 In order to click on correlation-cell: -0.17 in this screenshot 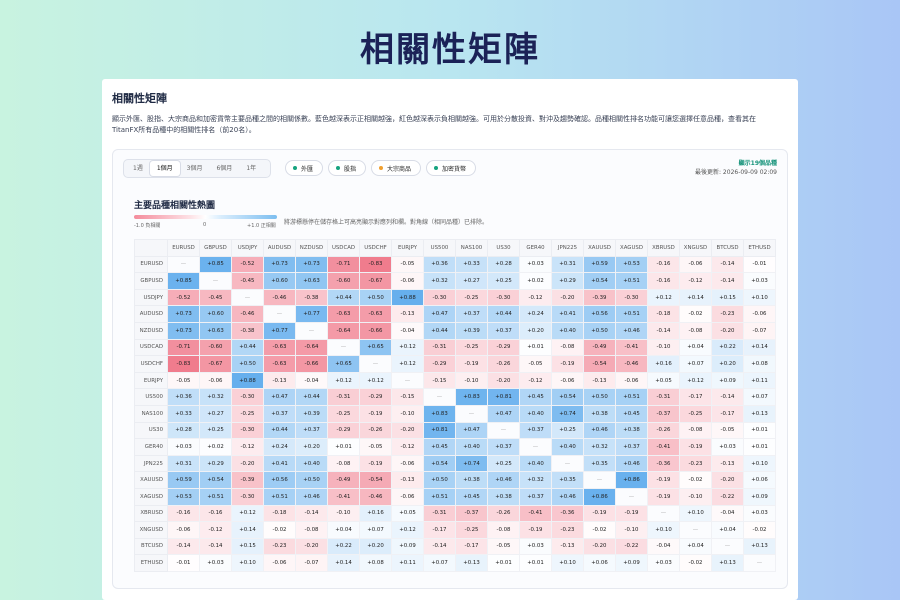, I will do `click(727, 413)`.